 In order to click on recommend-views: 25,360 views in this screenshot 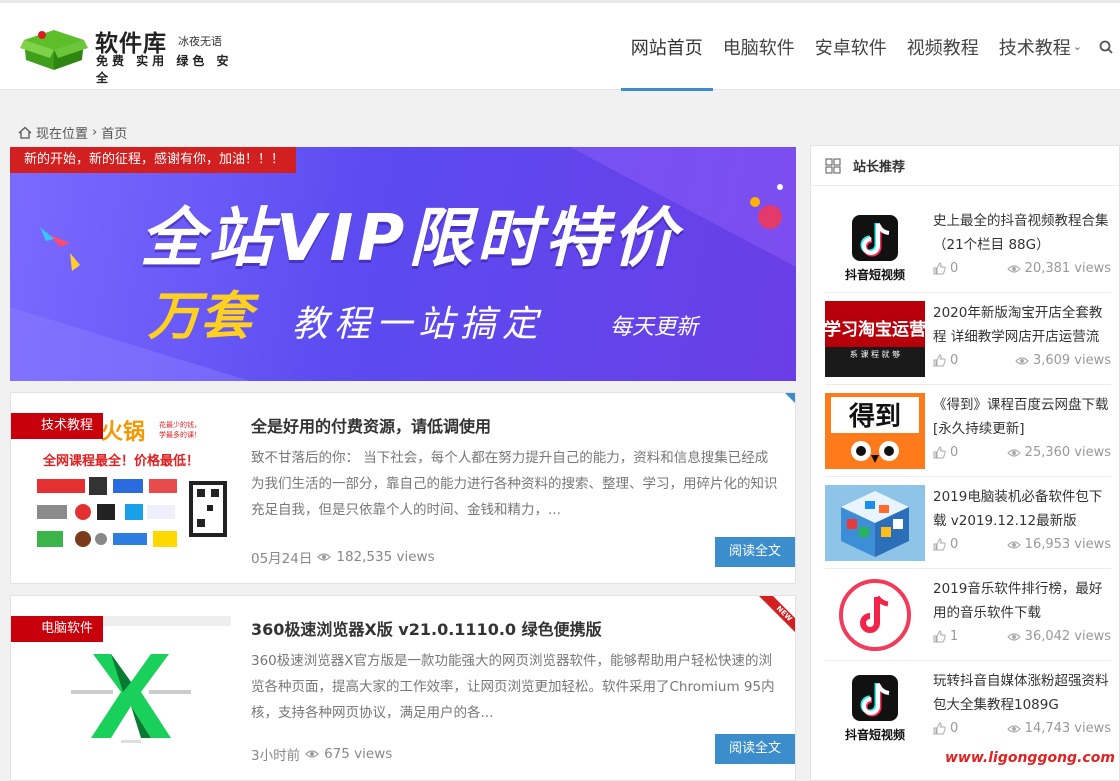, I will do `click(1058, 452)`.